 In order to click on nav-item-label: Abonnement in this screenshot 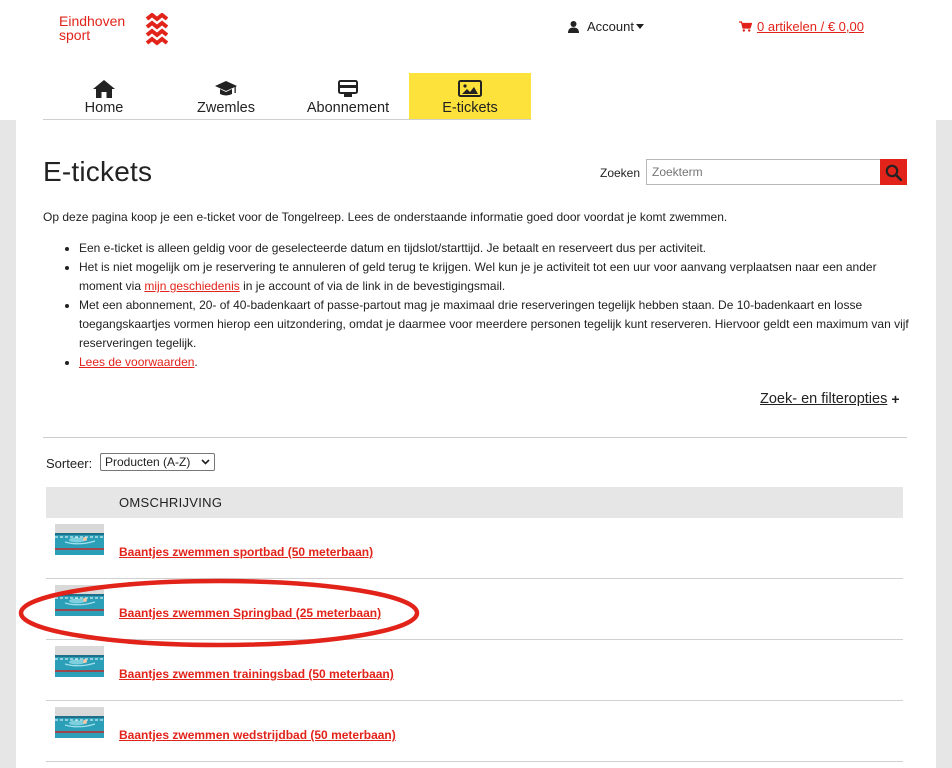, I will do `click(348, 108)`.